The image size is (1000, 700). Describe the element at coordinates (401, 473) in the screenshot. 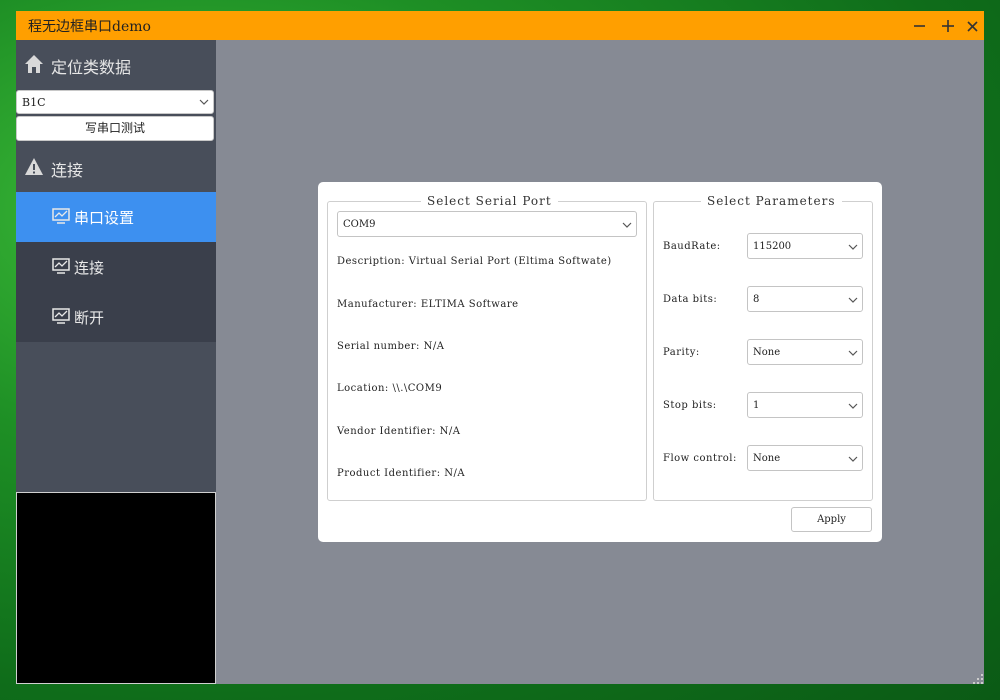

I see `port-product-id: Product Identifier: N/A` at that location.